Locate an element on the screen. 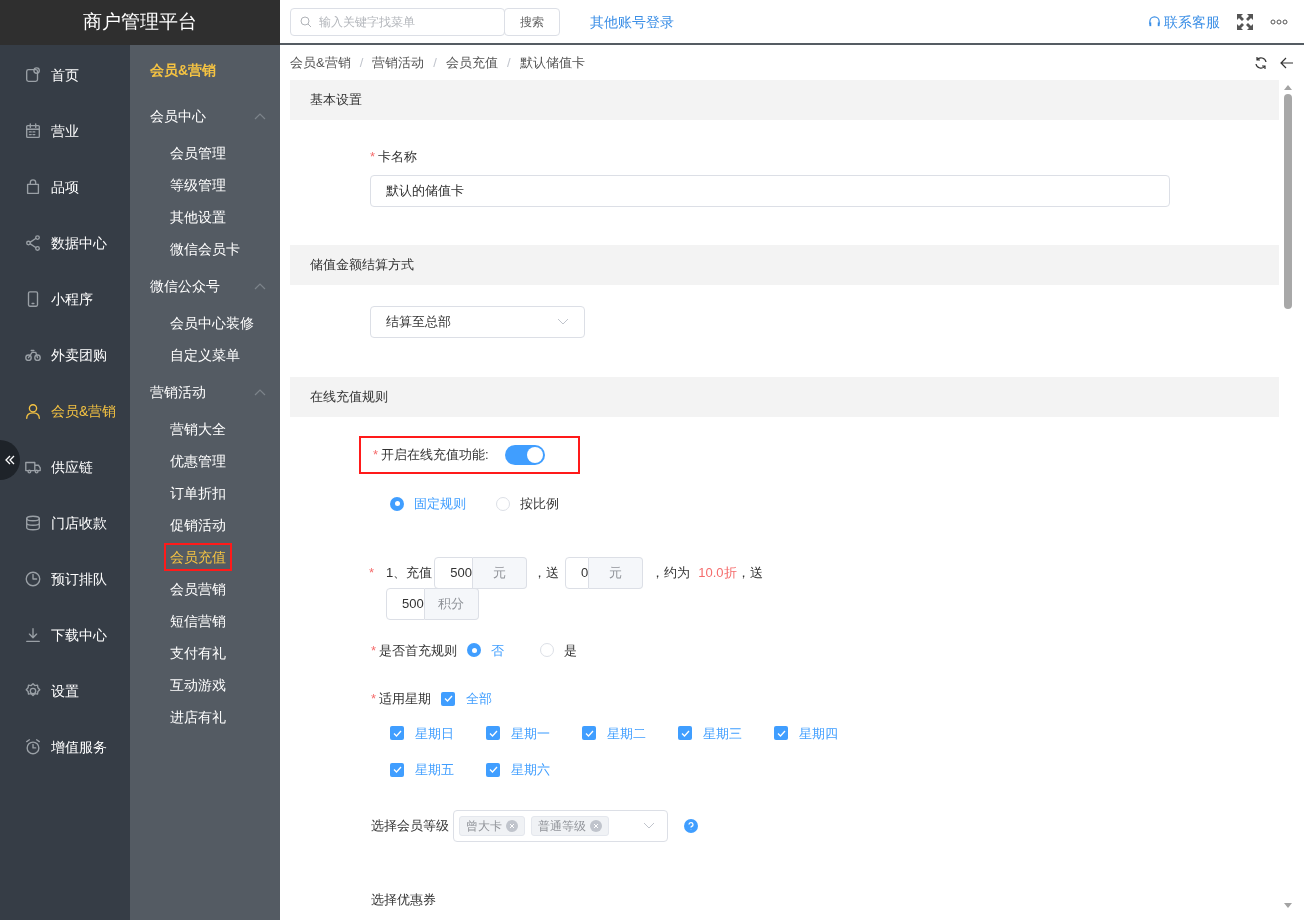 The height and width of the screenshot is (920, 1304). section-title: 会员&营销 is located at coordinates (183, 70).